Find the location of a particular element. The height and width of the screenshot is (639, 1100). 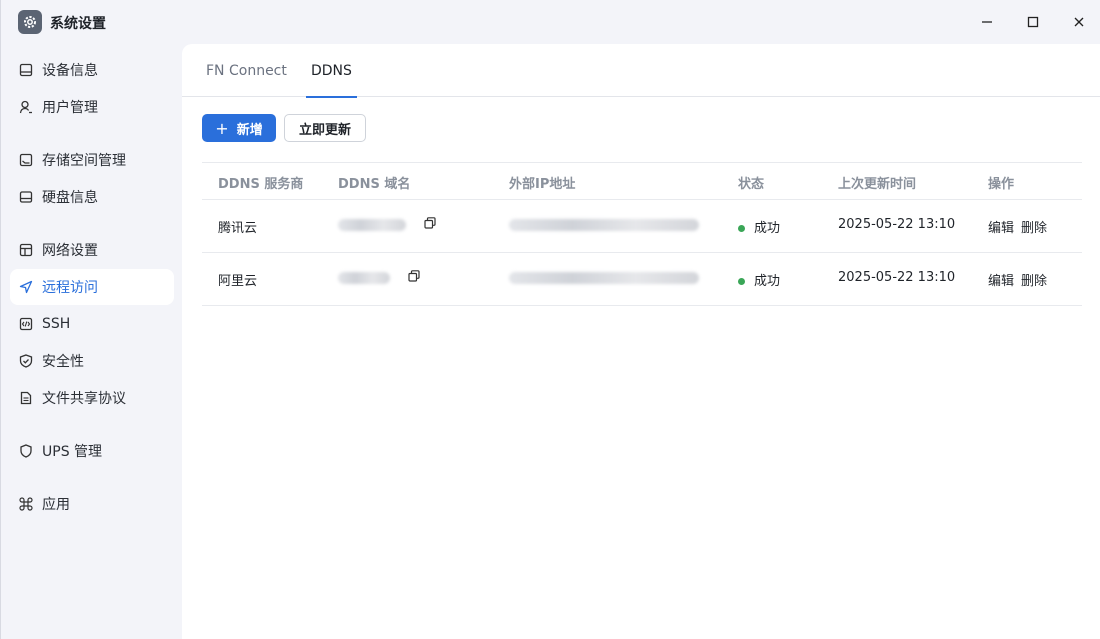

table-header: DDNS 服务商 DDNS 域名 外部IP地址 状态 上次更新时间 操作 is located at coordinates (642, 181).